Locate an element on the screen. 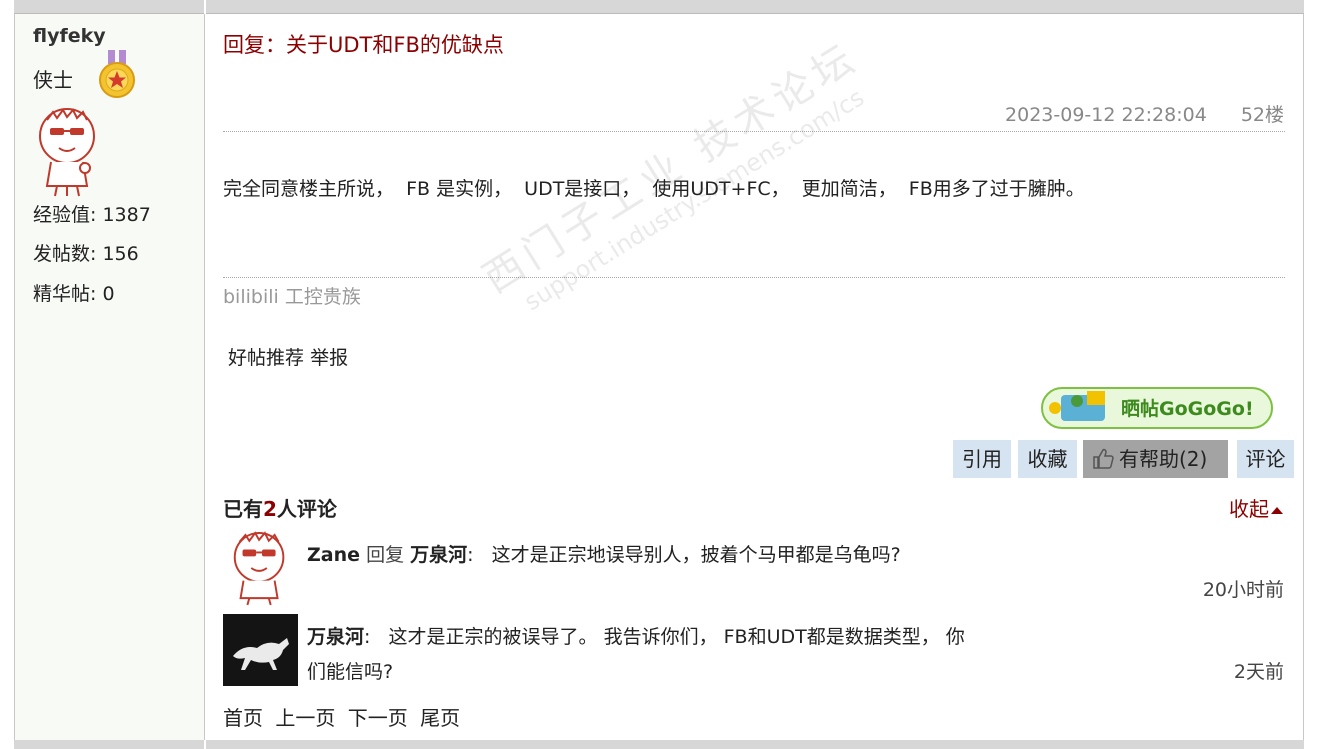  favorite-button: 收藏 is located at coordinates (1047, 459).